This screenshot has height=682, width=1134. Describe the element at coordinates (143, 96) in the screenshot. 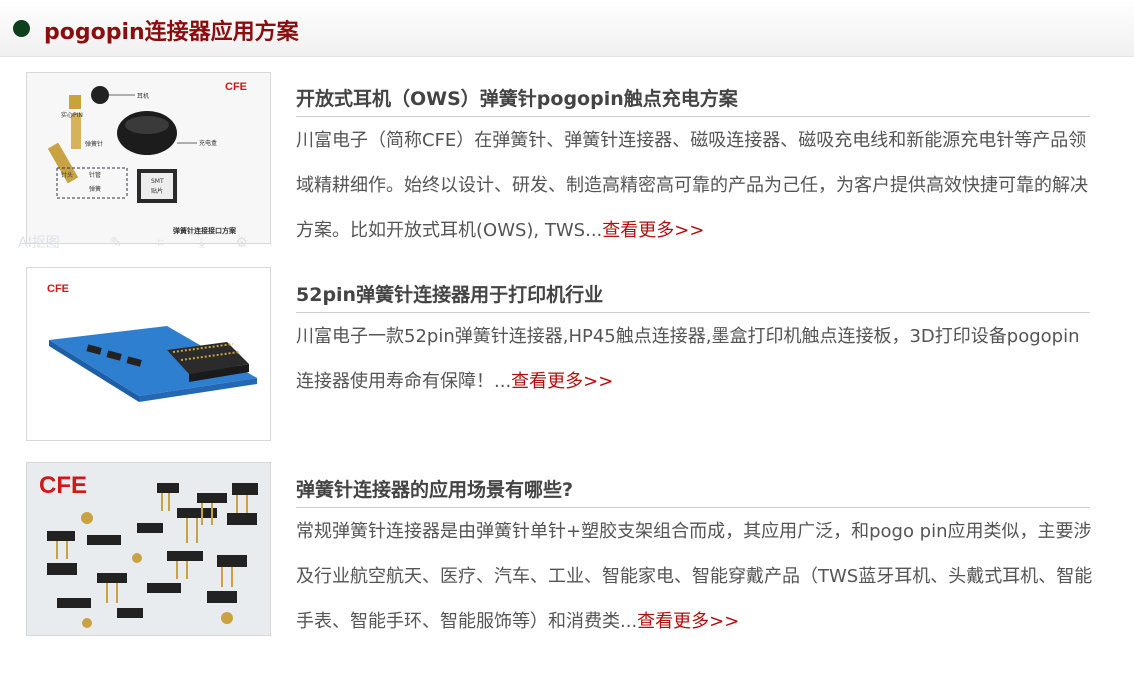

I see `diagram-label: 耳机` at that location.